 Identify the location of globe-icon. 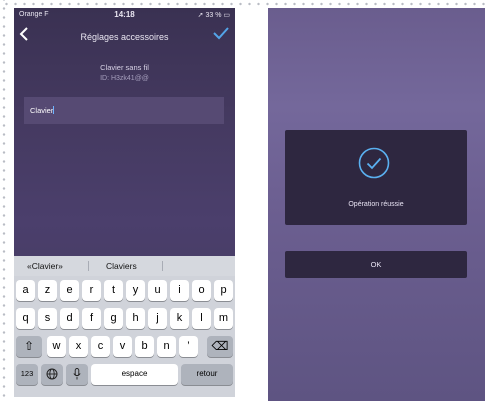
(52, 374).